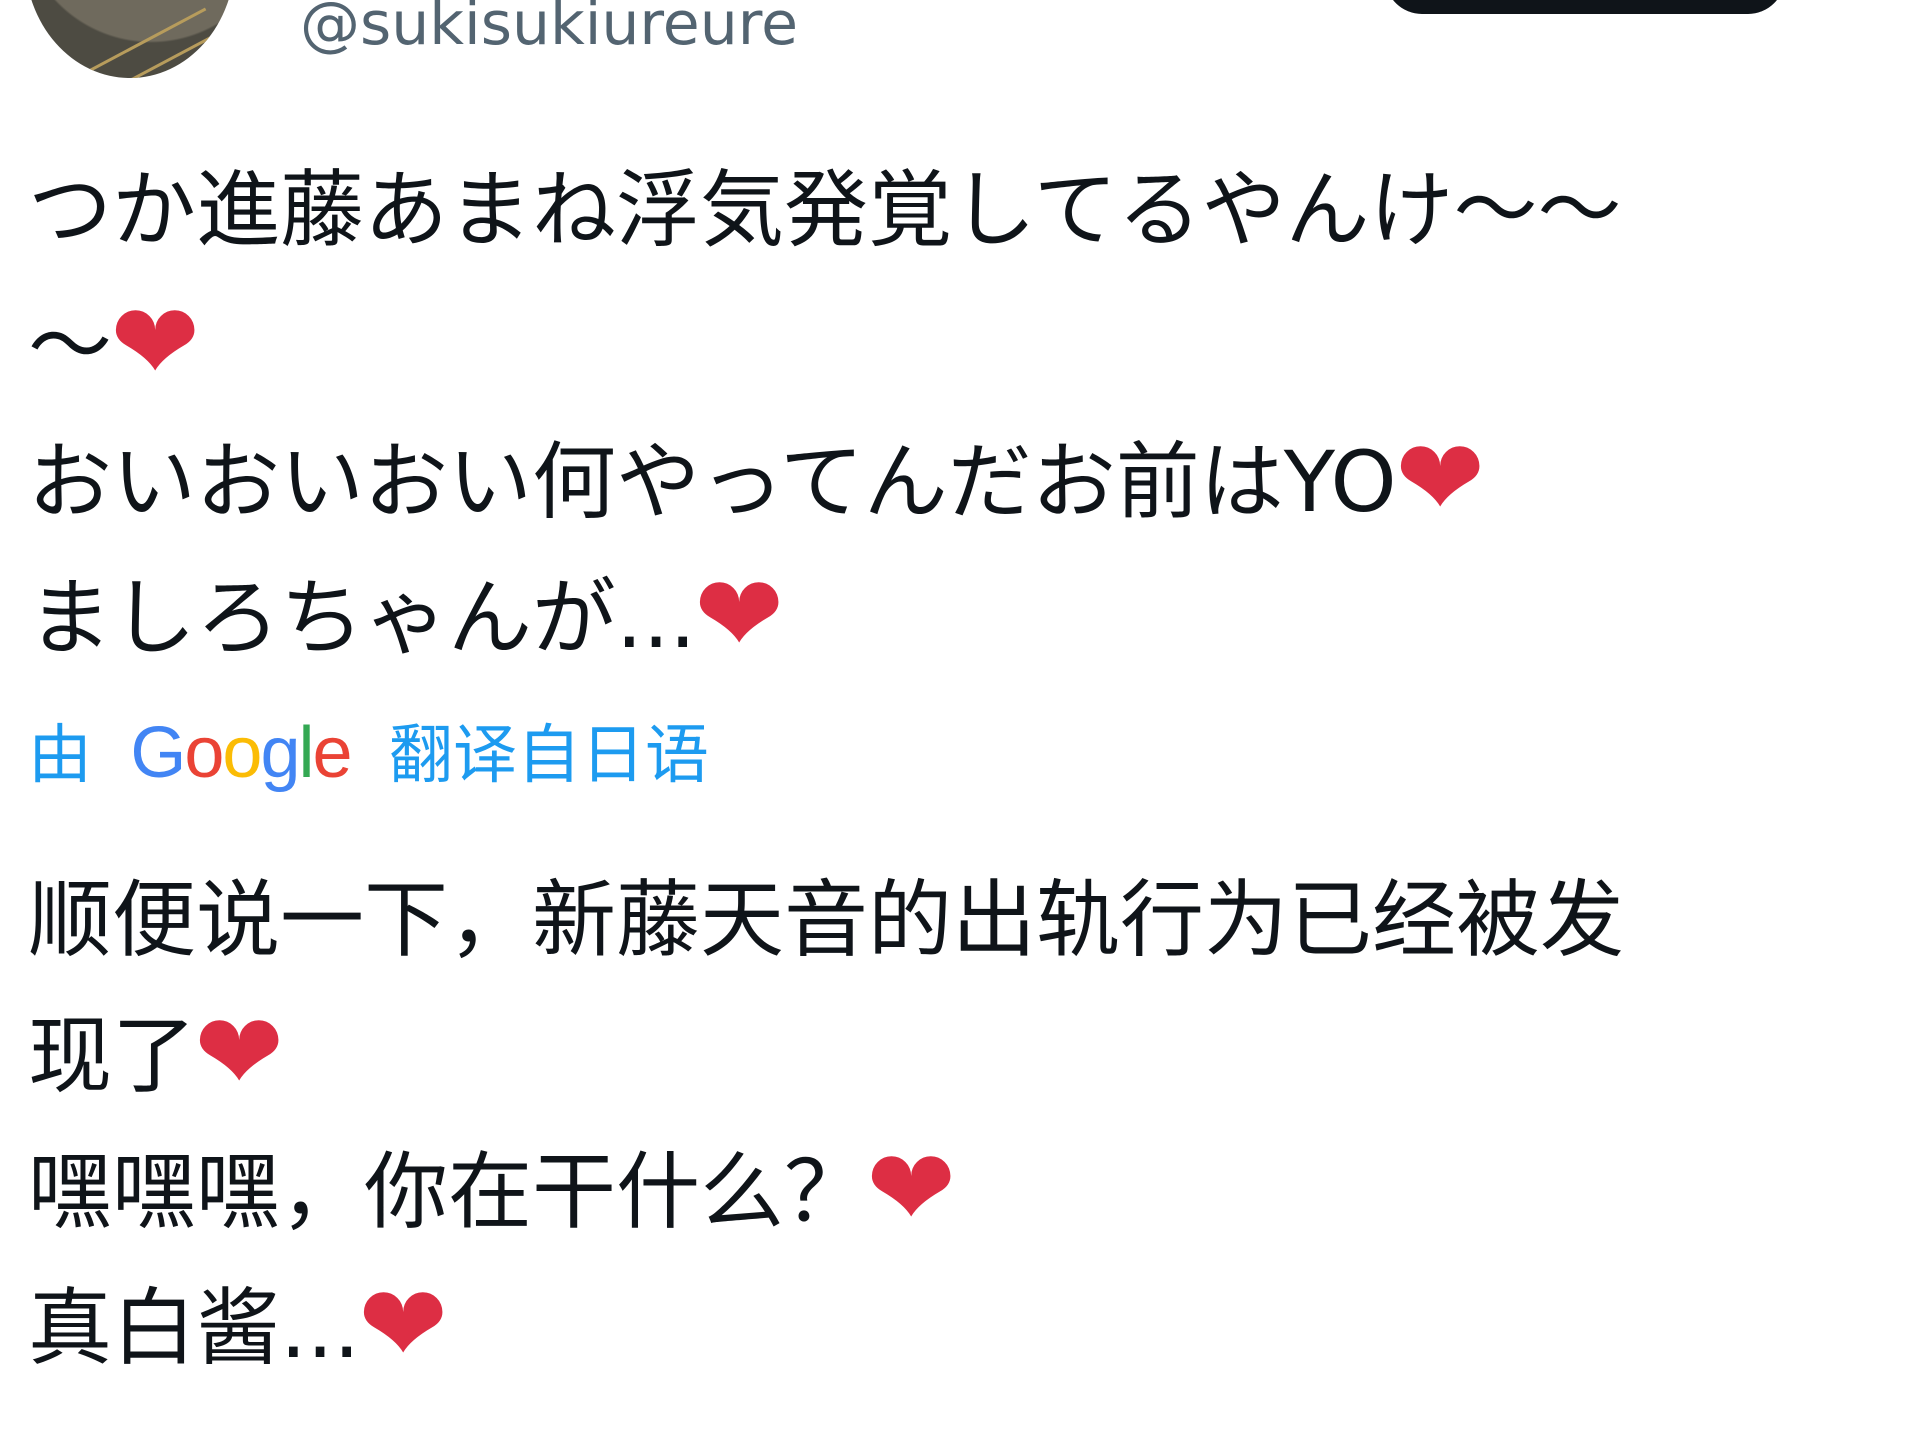  I want to click on translated-line: 嘿嘿嘿，你在干什么？❤, so click(963, 1192).